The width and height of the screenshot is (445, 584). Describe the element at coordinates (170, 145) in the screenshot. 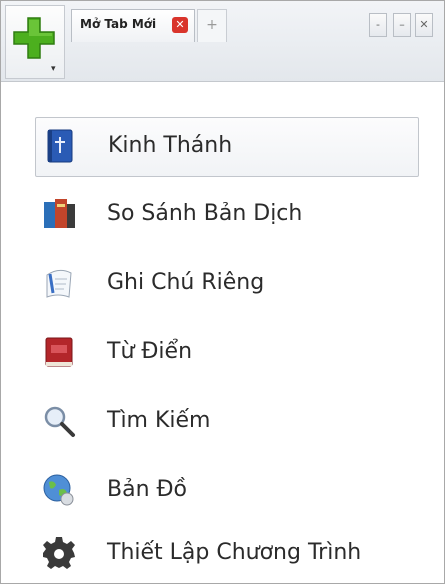

I see `menu-label: Kinh Thánh` at that location.